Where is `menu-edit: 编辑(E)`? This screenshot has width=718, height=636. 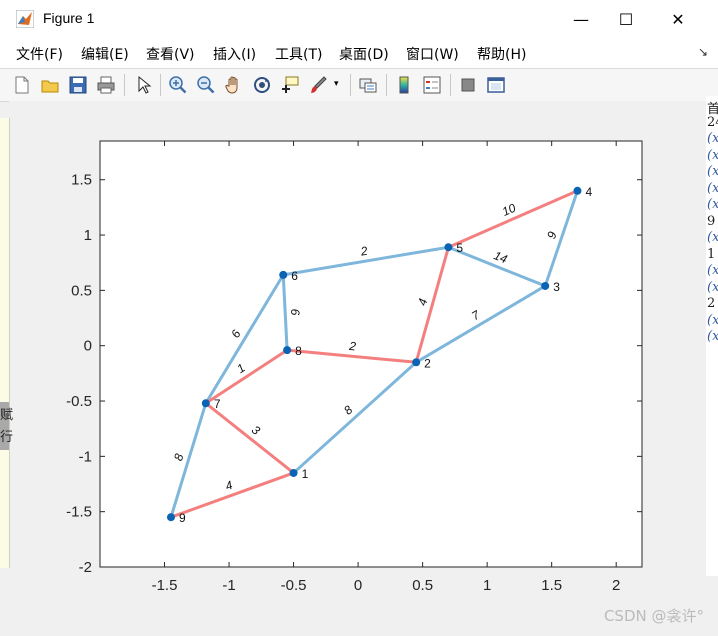
menu-edit: 编辑(E) is located at coordinates (105, 54).